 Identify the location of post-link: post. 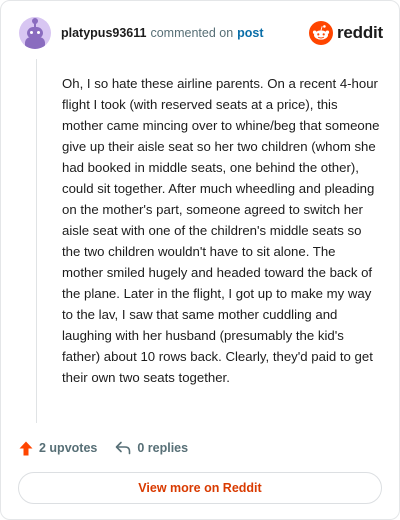
(250, 33).